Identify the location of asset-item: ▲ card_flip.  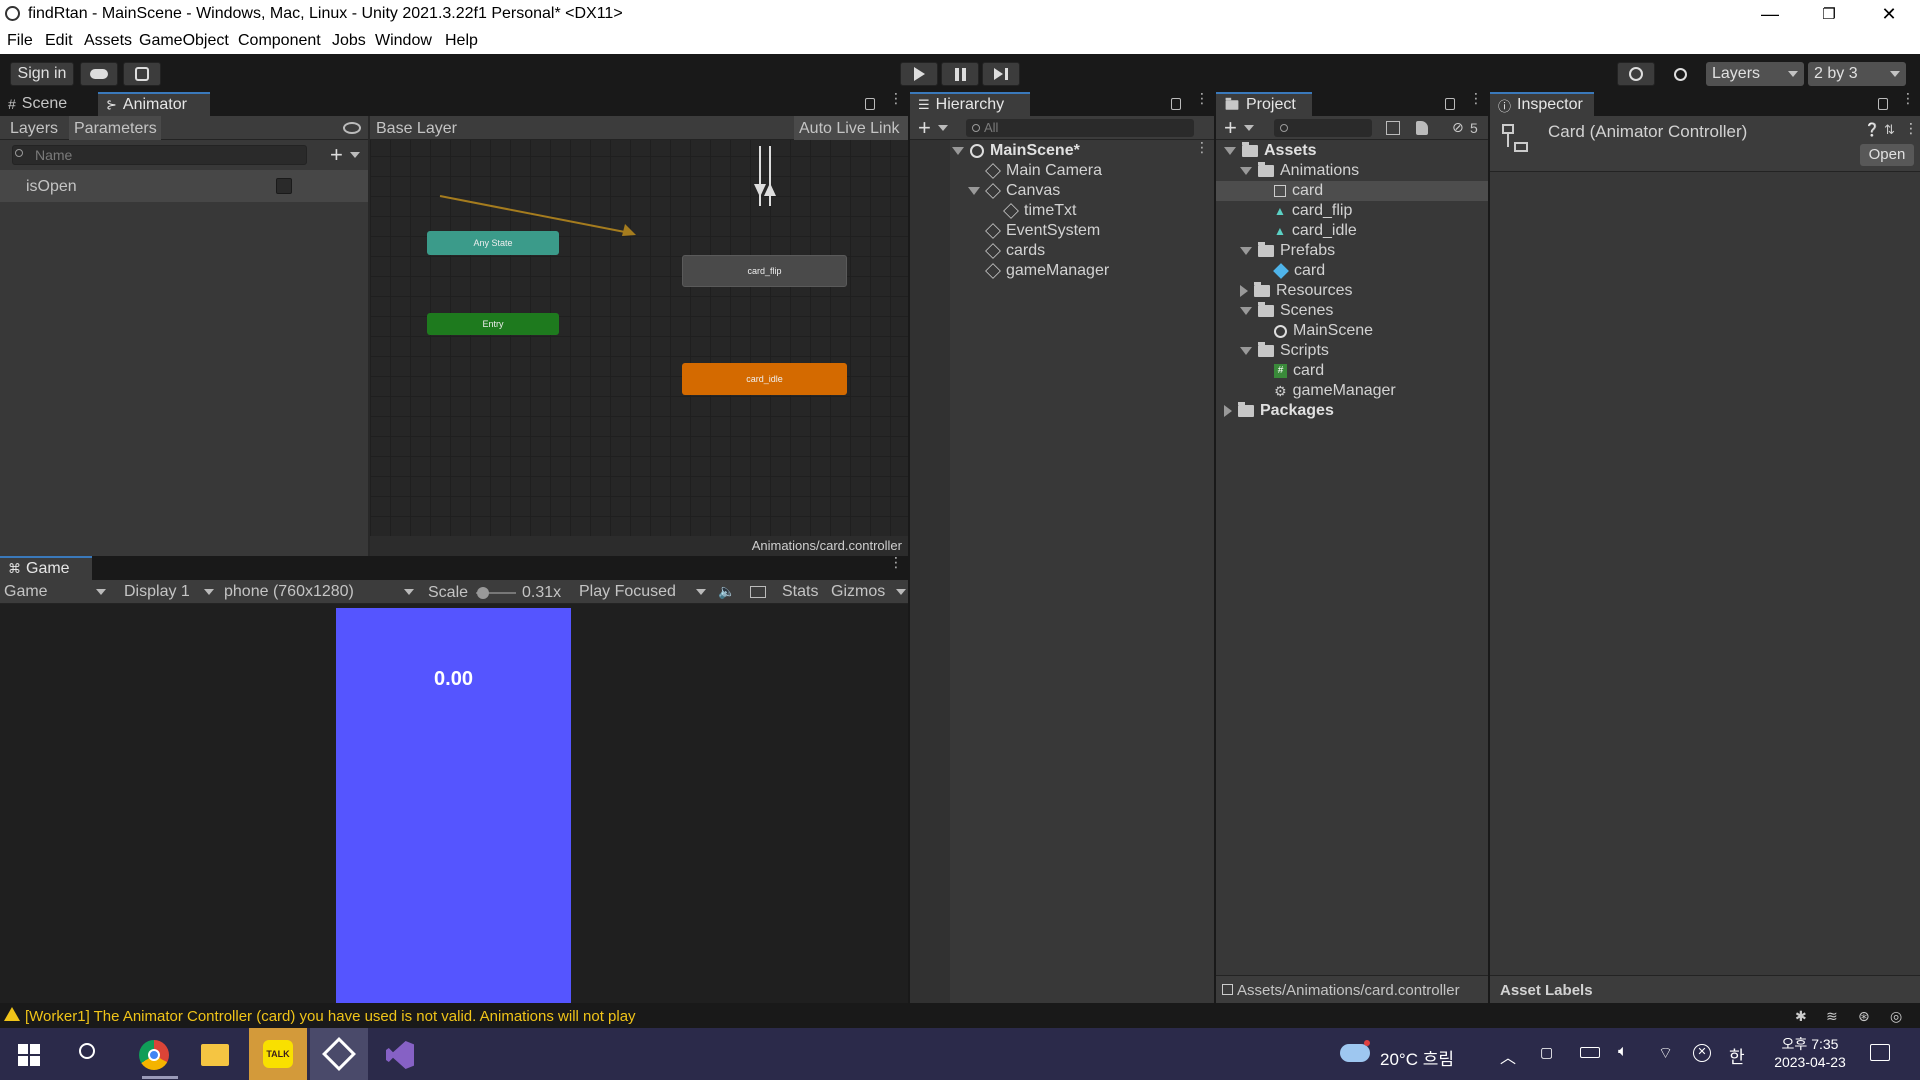
(1313, 211).